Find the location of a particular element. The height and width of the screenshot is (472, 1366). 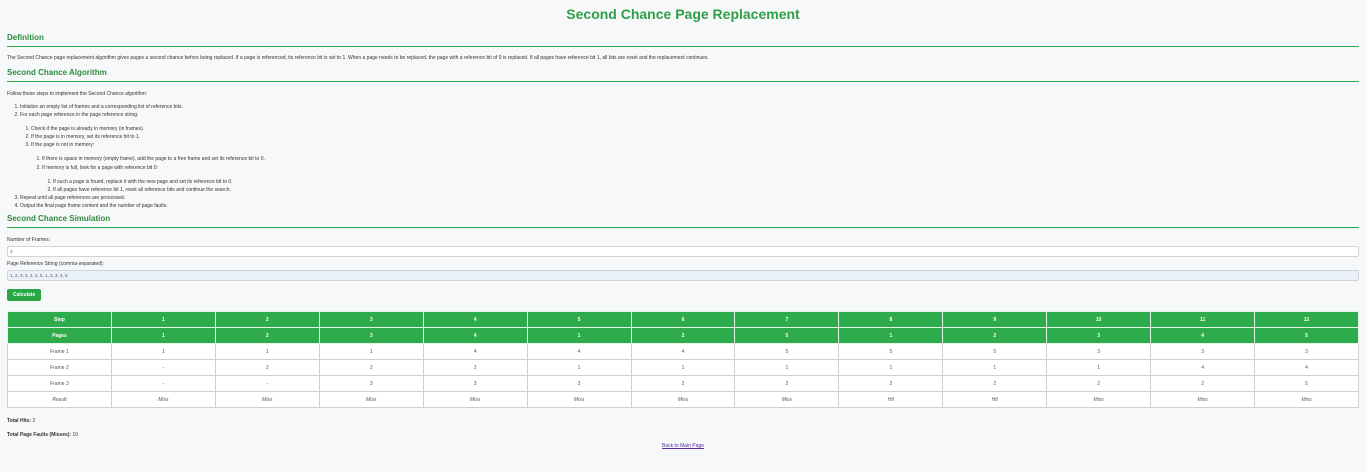

row-label: Frame 3 is located at coordinates (59, 384).